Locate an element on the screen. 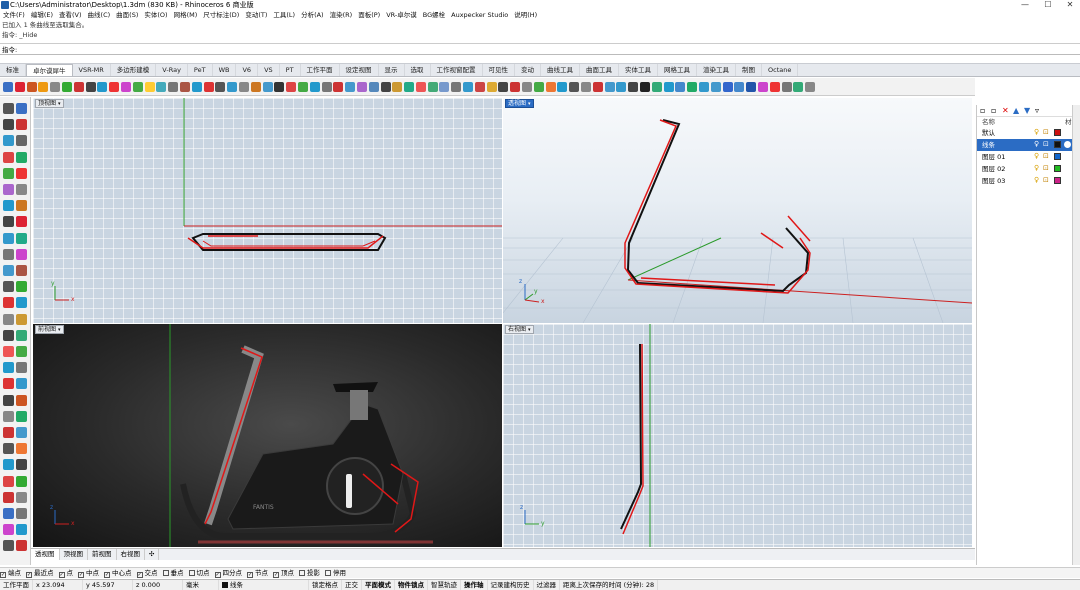  menu-auxpecker: Auxpecker Studio is located at coordinates (479, 15).